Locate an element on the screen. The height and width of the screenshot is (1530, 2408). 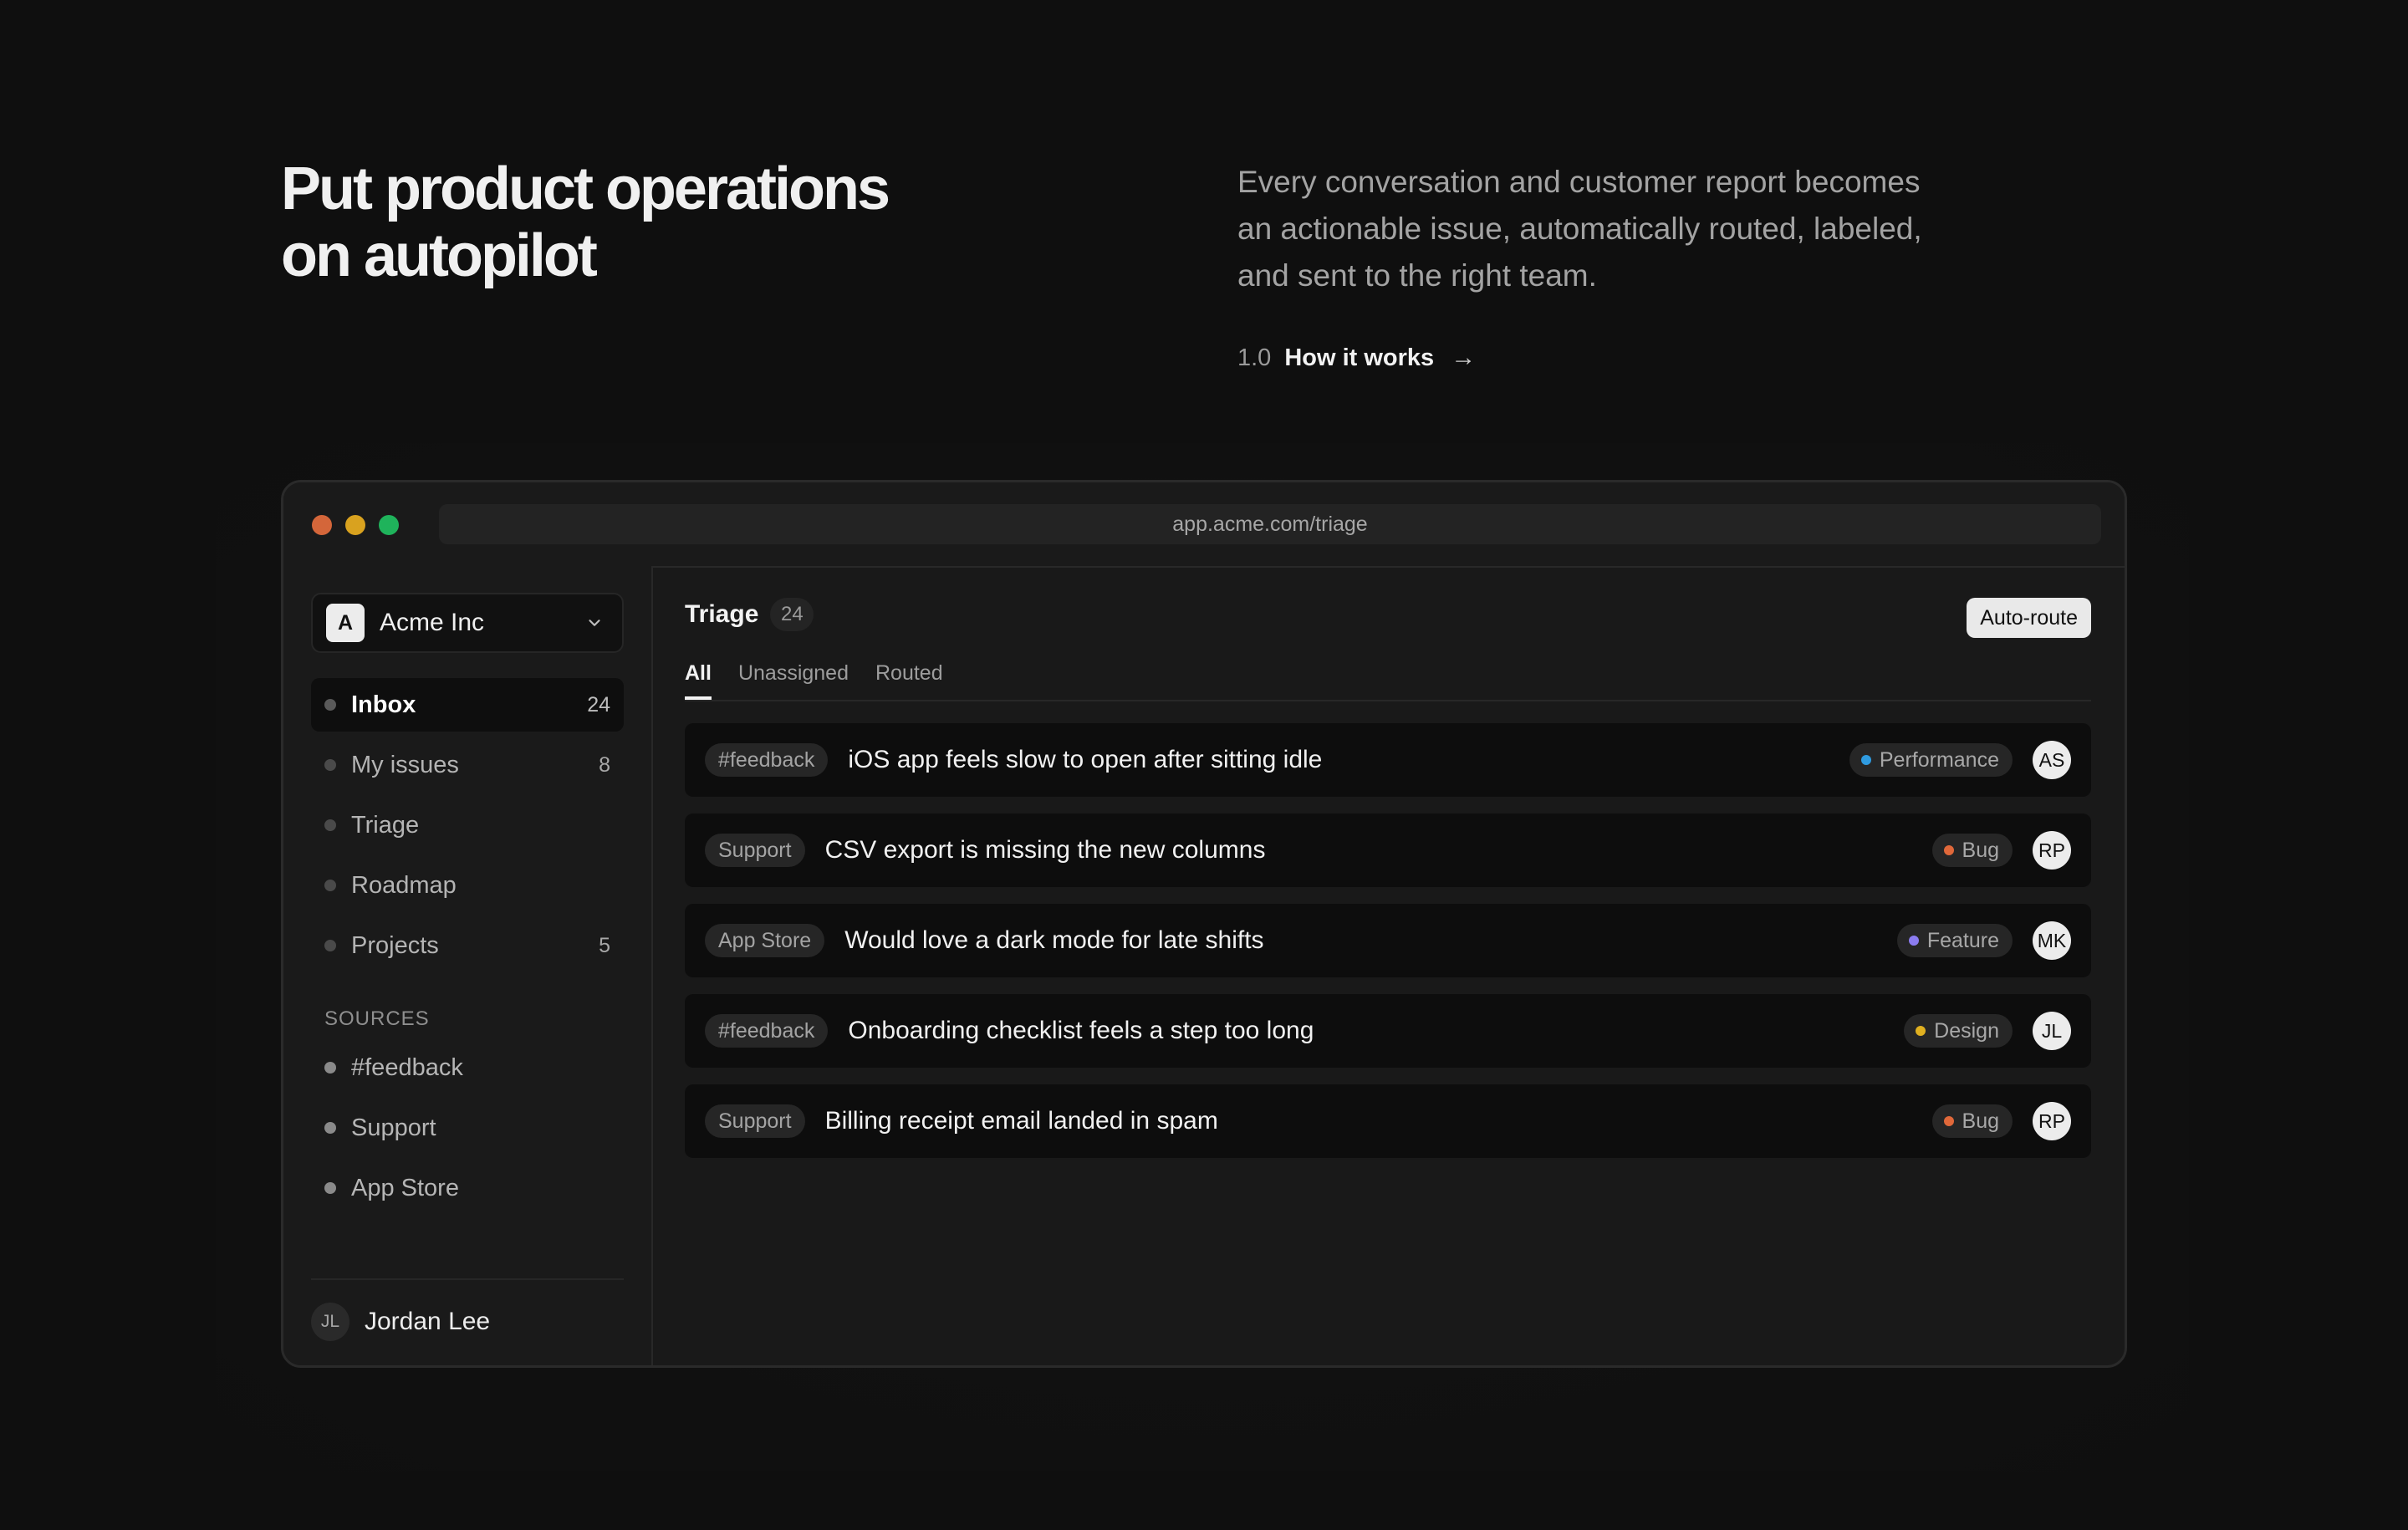
issue-title: Would love a dark mode for late shifts is located at coordinates (1054, 940).